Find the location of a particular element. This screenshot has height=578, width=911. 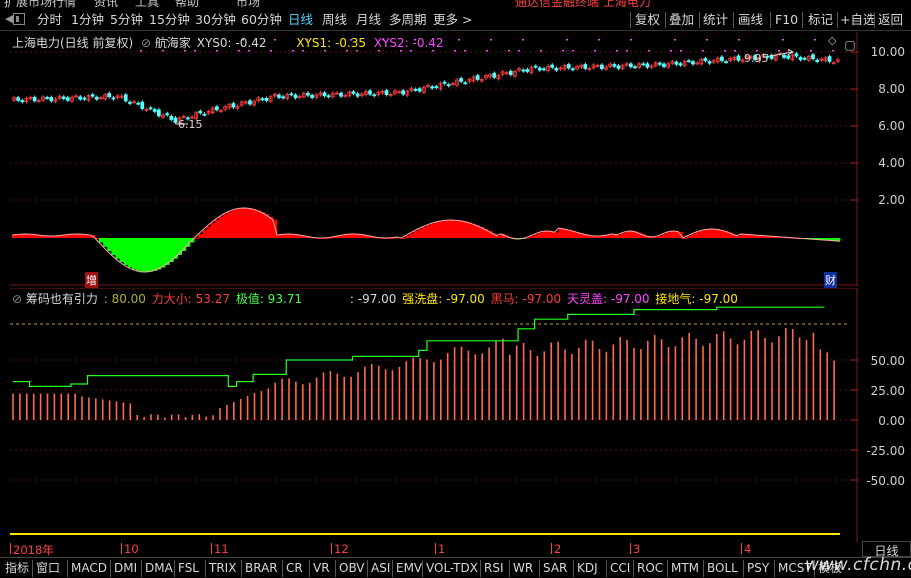

tab-kdj: KDJ is located at coordinates (587, 568).